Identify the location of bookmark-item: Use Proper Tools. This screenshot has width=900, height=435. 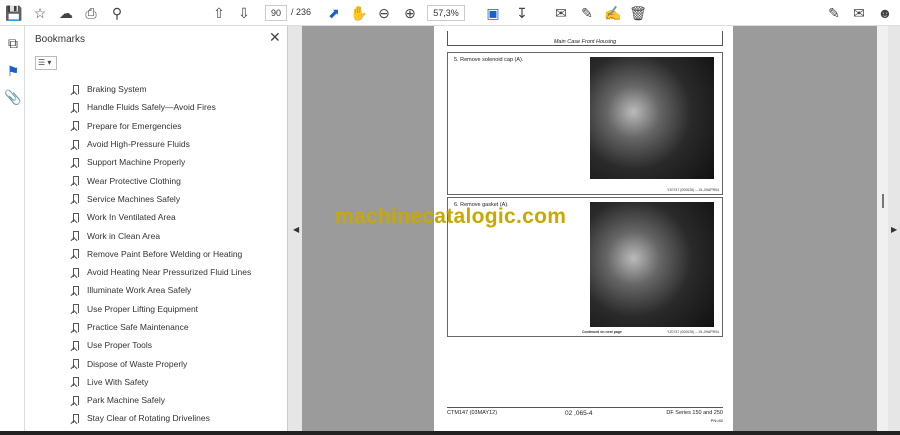
(152, 345).